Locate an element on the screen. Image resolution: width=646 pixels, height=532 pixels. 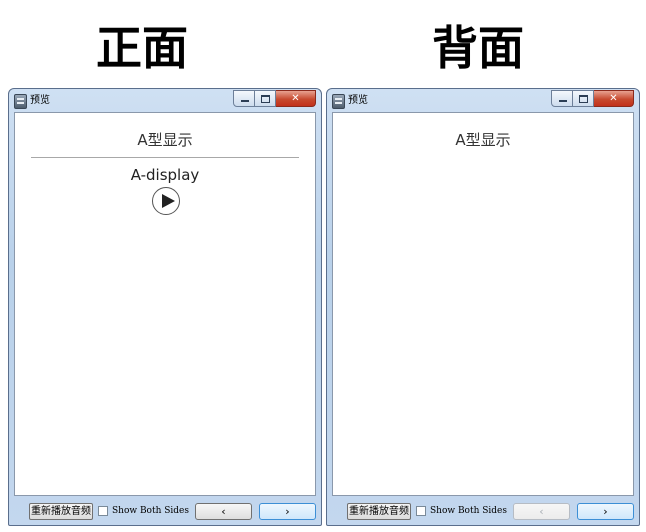
play-audio-icon is located at coordinates (166, 201).